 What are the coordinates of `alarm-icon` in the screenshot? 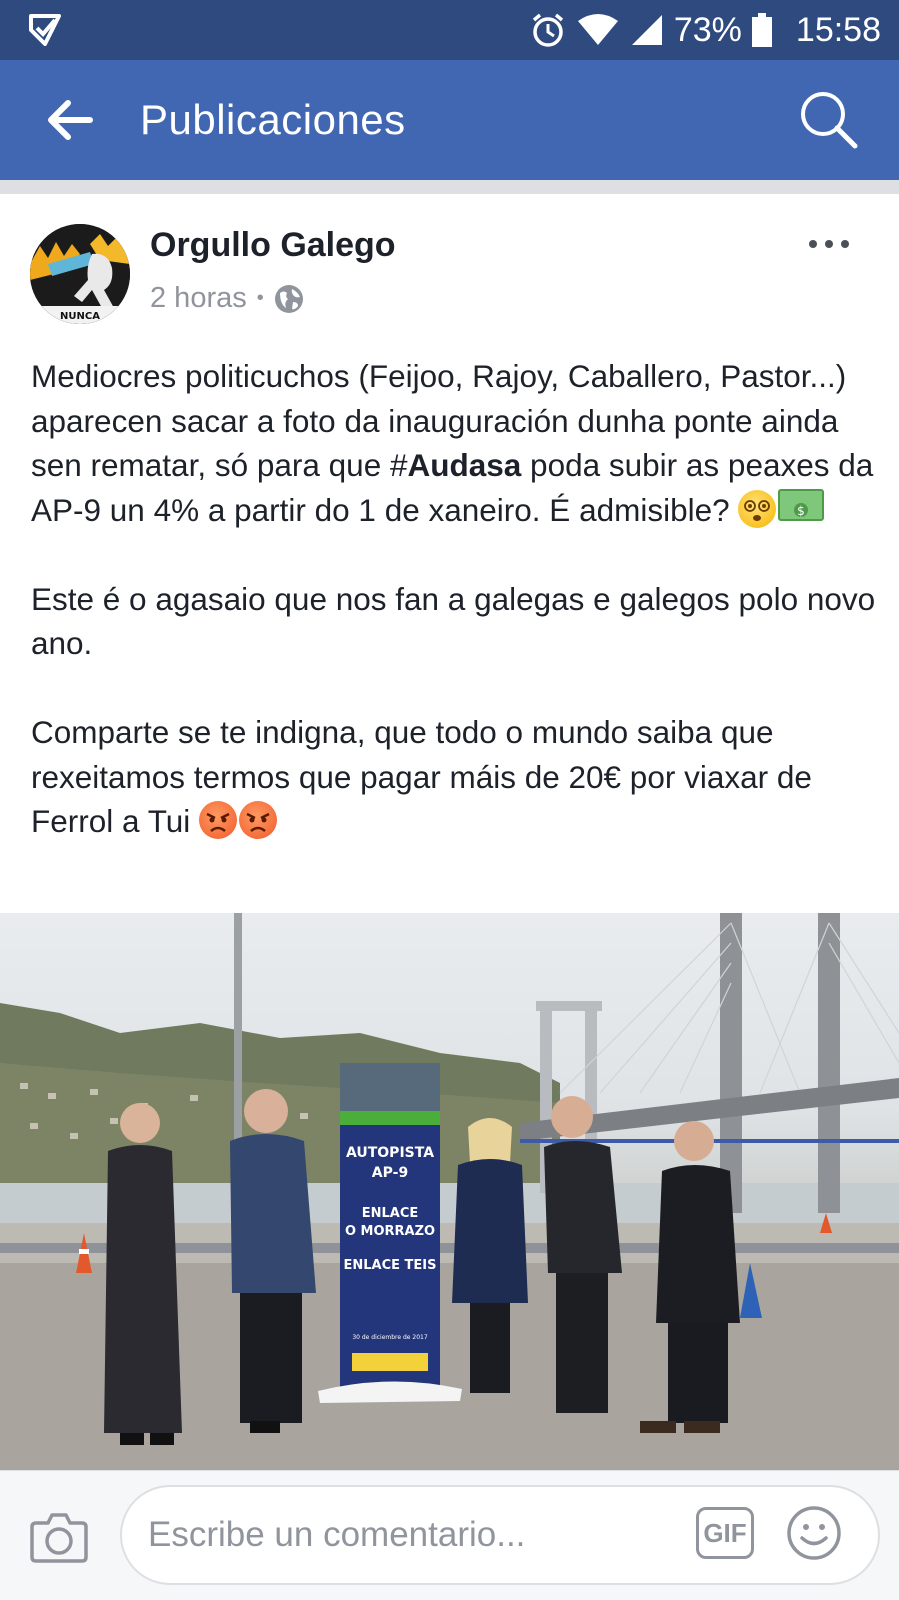 It's located at (547, 30).